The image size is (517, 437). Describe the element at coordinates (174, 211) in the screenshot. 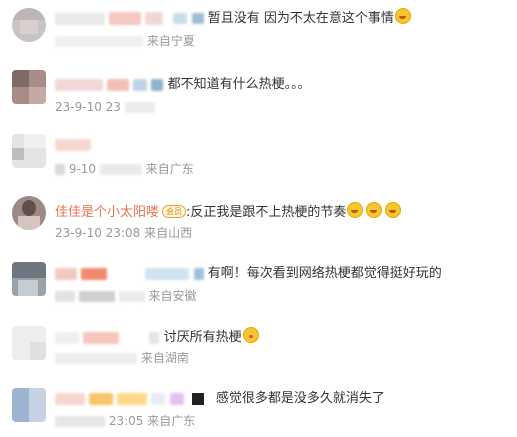

I see `vip-badge: 会员` at that location.